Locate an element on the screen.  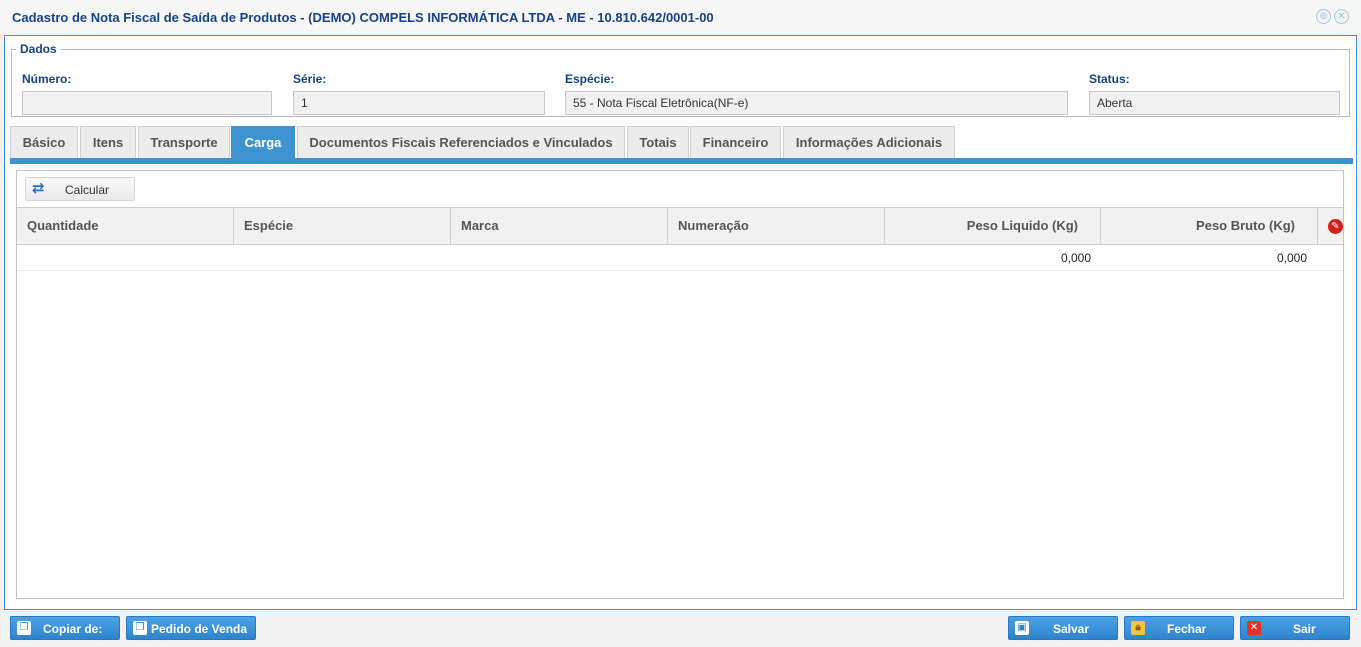
fechar-button: 🔒︎ Fechar is located at coordinates (1179, 628).